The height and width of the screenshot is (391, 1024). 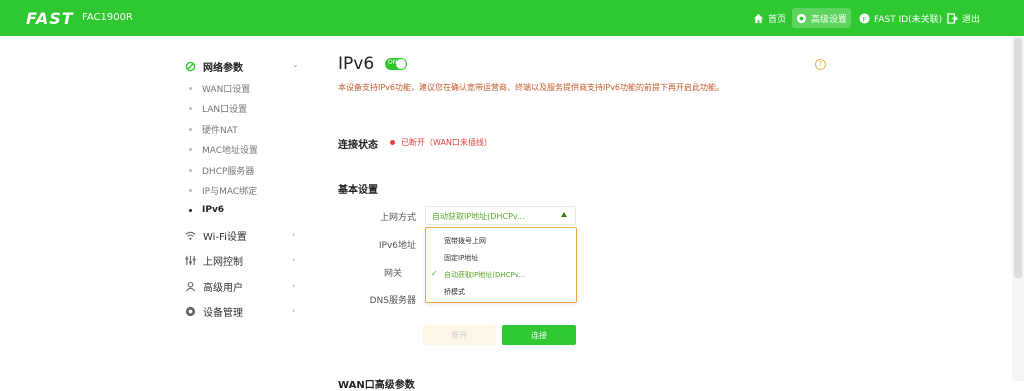 I want to click on section-wan-advanced: WAN口高级参数, so click(x=376, y=385).